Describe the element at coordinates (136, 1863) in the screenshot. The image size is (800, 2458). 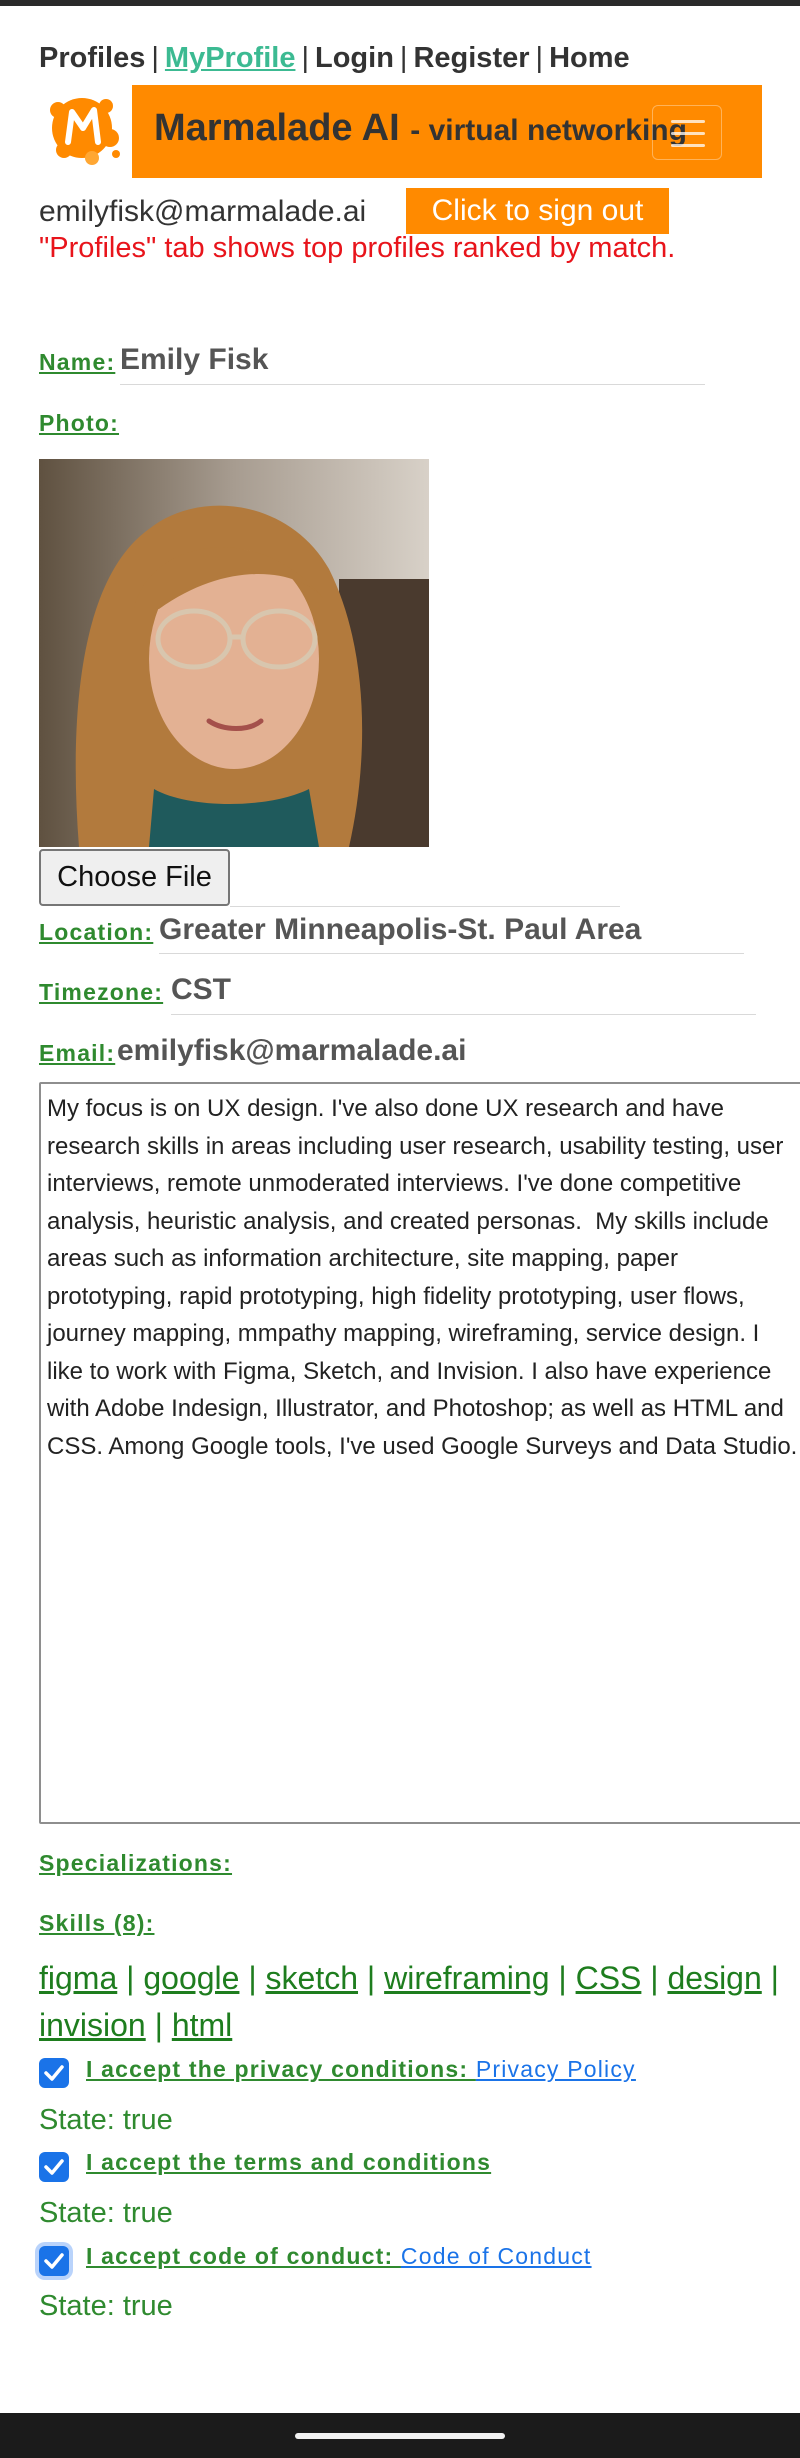
I see `specializations-label: Specializations:` at that location.